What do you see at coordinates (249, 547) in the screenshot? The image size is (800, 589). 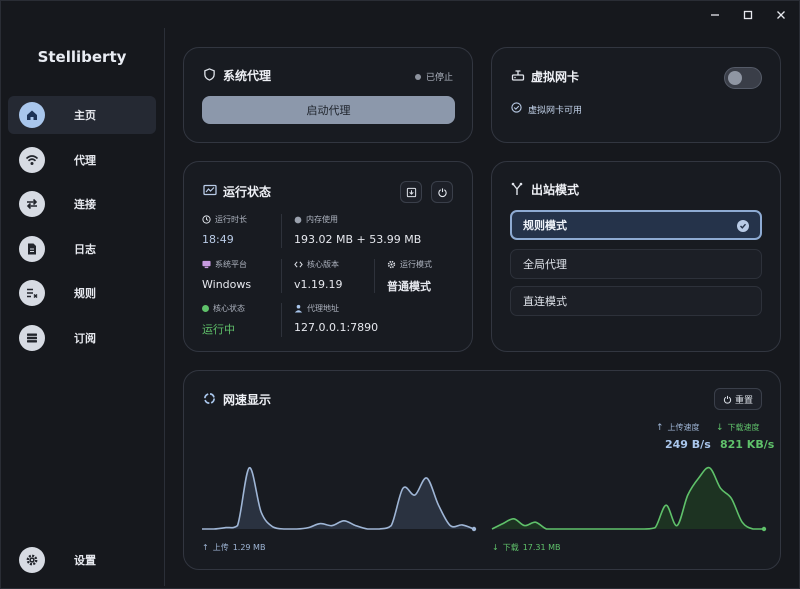 I see `upload-total-value: 1.29 MB` at bounding box center [249, 547].